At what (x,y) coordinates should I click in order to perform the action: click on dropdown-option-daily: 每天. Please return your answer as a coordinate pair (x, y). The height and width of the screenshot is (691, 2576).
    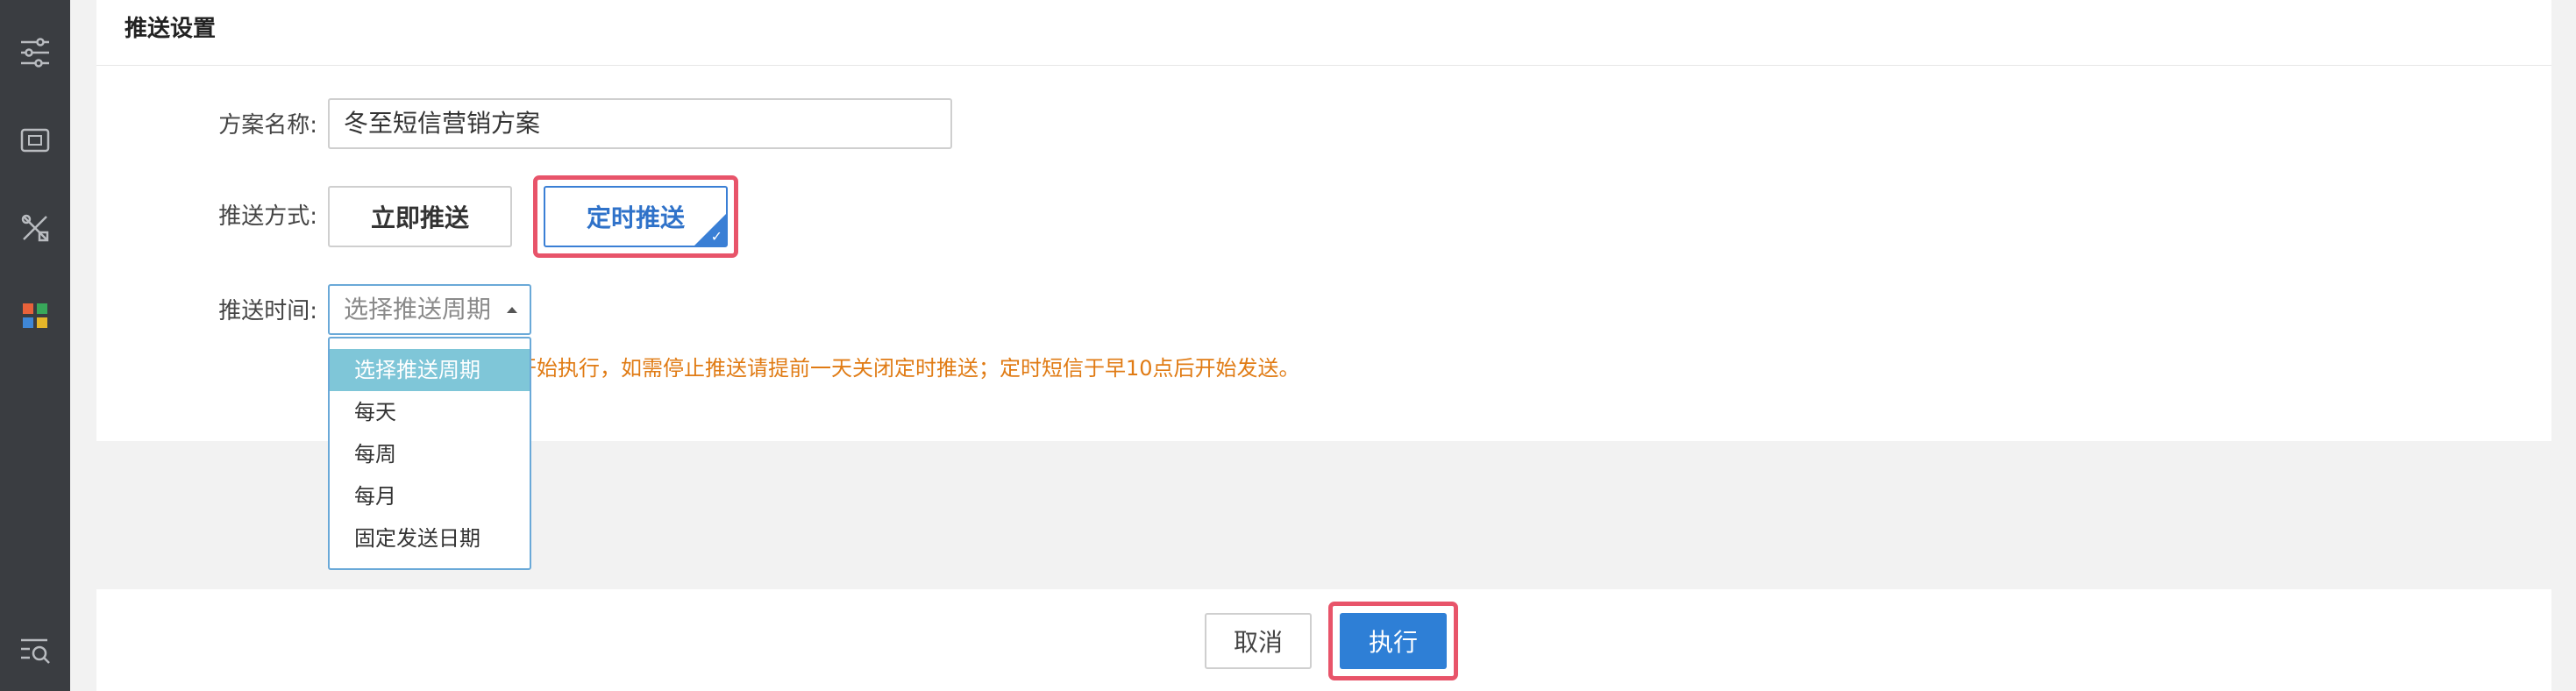
    Looking at the image, I should click on (430, 412).